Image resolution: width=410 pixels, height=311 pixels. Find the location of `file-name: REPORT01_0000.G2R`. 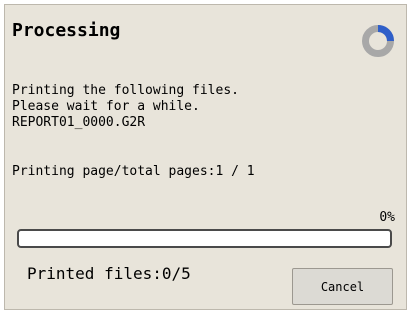

file-name: REPORT01_0000.G2R is located at coordinates (79, 122).